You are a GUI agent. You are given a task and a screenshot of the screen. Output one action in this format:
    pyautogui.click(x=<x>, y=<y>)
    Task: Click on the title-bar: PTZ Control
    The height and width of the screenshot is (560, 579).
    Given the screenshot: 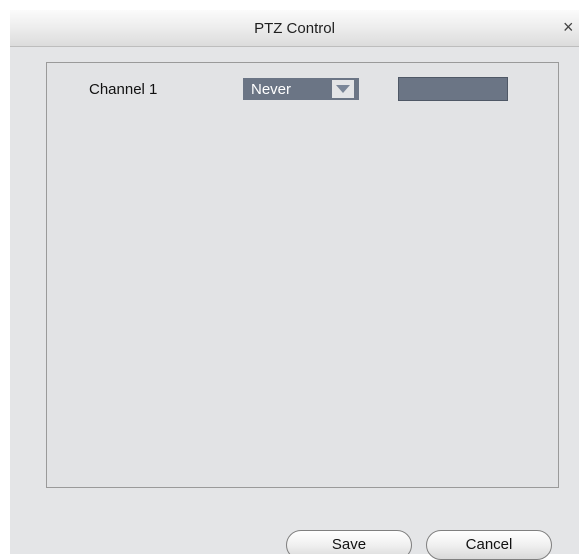 What is the action you would take?
    pyautogui.click(x=294, y=28)
    